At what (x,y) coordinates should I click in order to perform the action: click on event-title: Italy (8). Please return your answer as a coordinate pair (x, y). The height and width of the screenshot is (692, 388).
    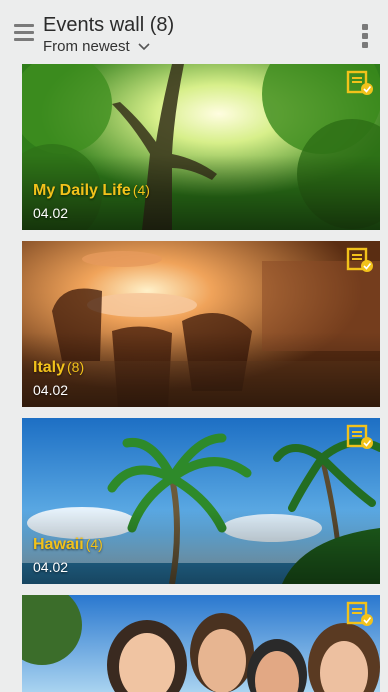
    Looking at the image, I should click on (58, 368).